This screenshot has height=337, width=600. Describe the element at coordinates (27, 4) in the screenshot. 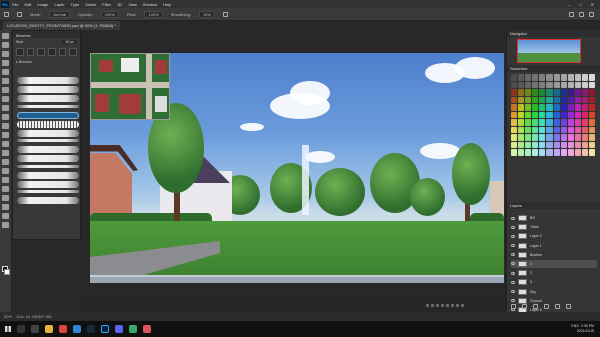

I see `menu-edit: Edit` at that location.